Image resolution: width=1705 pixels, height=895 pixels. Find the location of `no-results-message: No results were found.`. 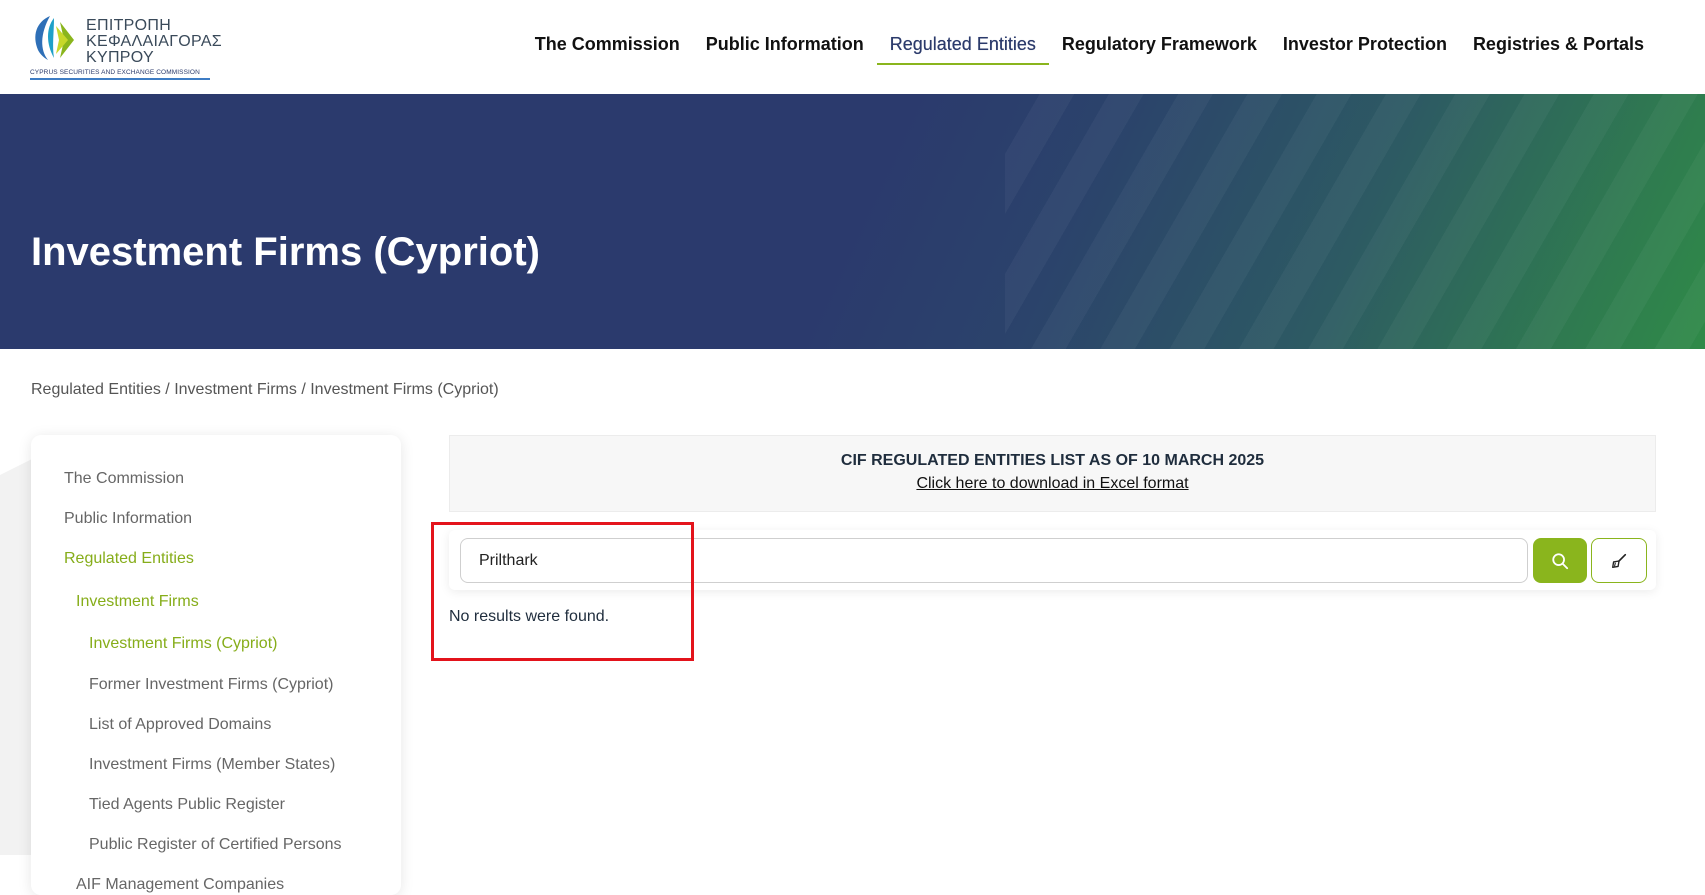

no-results-message: No results were found. is located at coordinates (529, 616).